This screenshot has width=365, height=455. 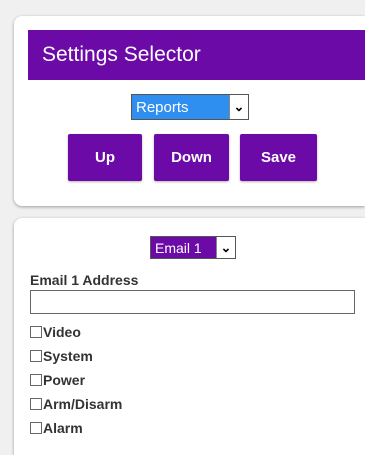 I want to click on email-select-value: Email 1, so click(x=183, y=247).